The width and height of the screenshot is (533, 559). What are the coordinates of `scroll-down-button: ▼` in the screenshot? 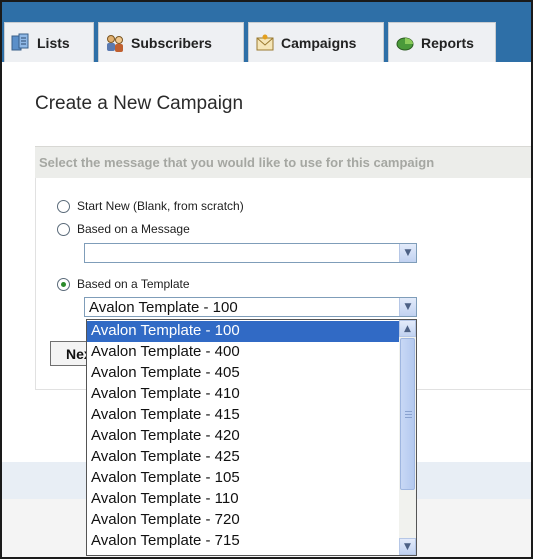 It's located at (407, 546).